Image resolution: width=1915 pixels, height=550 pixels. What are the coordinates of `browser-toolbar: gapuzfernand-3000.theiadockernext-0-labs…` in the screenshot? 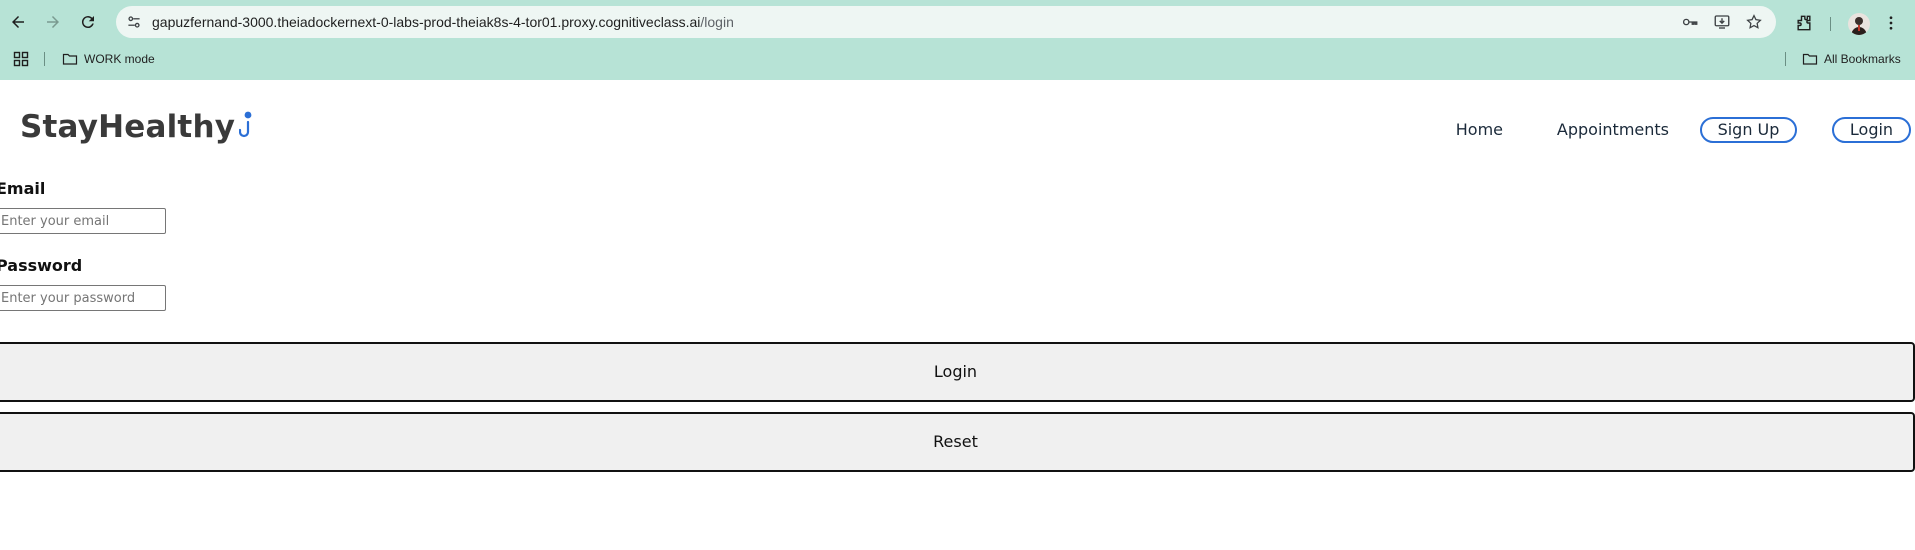 It's located at (957, 22).